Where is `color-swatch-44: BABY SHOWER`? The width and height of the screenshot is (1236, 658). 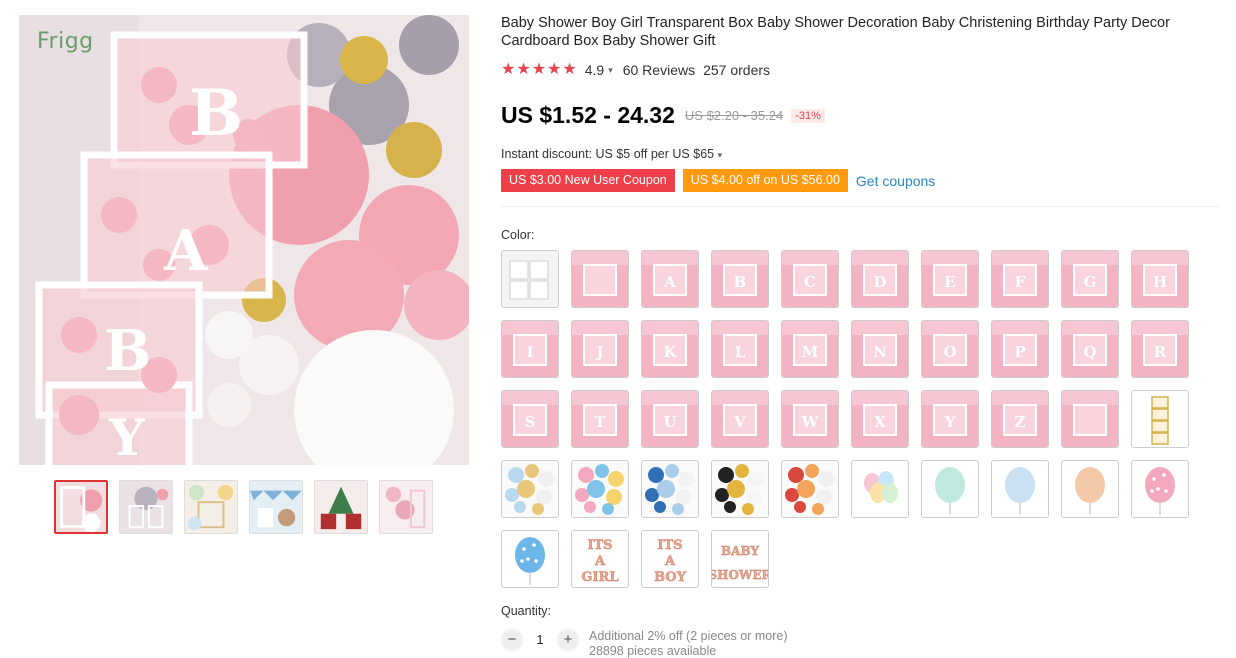 color-swatch-44: BABY SHOWER is located at coordinates (740, 559).